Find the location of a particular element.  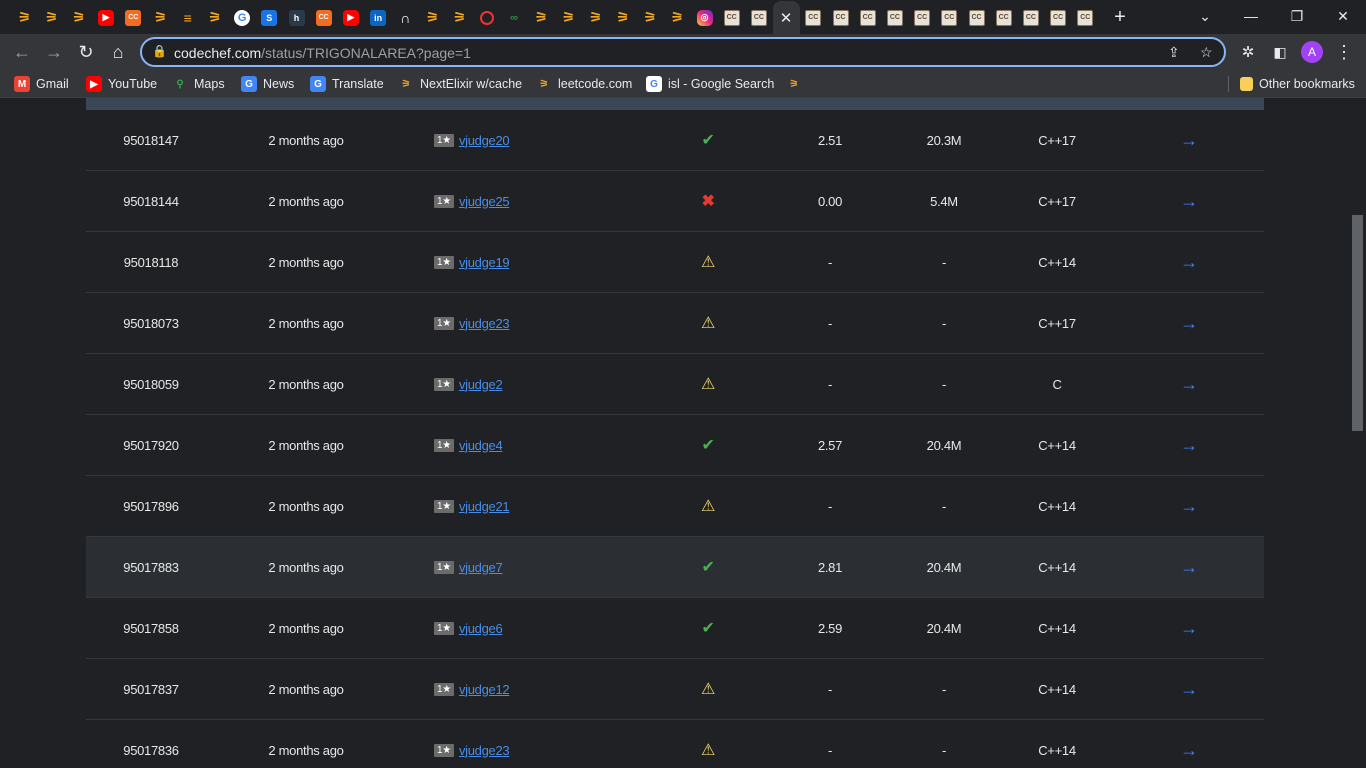

memory: - is located at coordinates (944, 323).